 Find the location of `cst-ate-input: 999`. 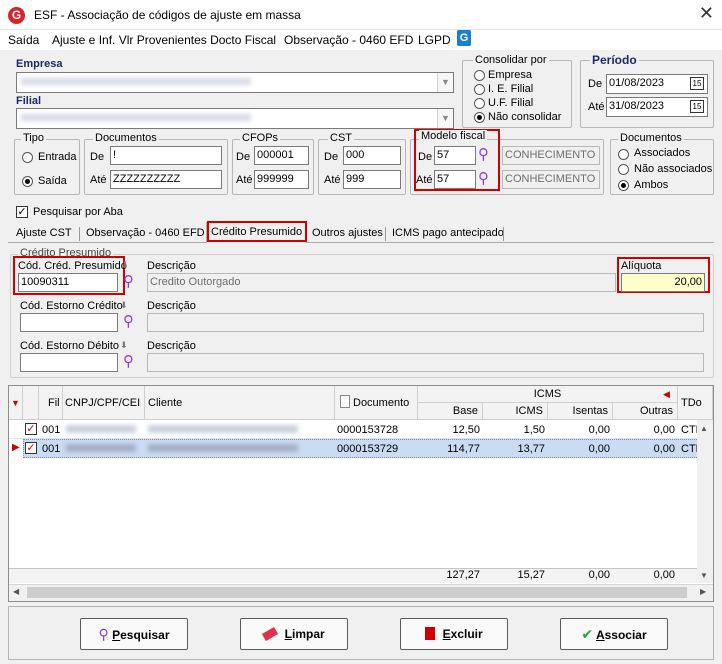

cst-ate-input: 999 is located at coordinates (372, 179).